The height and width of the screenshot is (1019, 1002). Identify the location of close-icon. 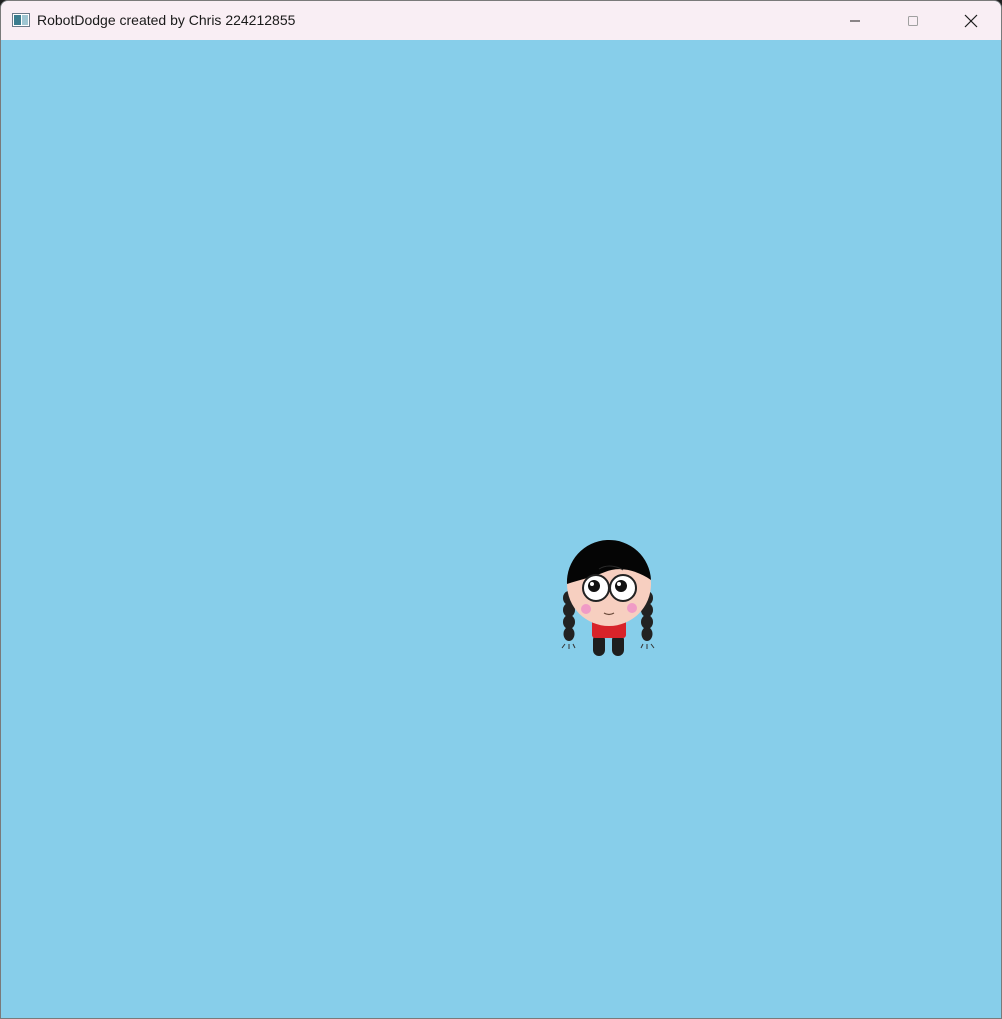
(971, 21).